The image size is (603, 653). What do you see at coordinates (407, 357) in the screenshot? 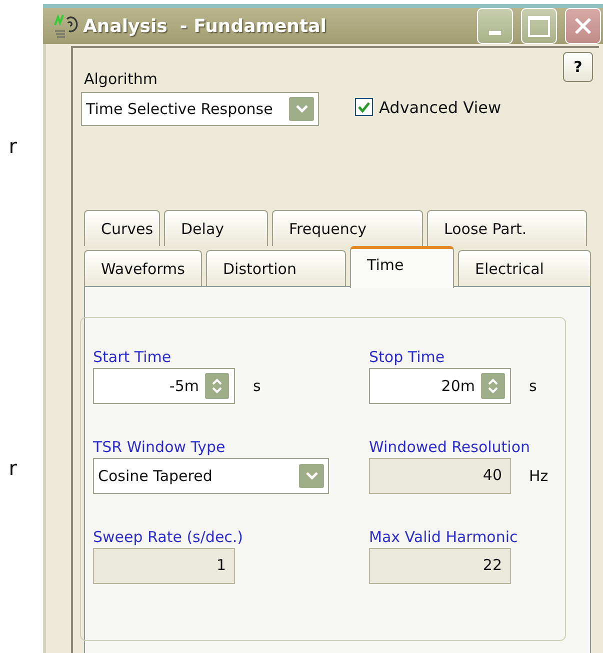
I see `field-label: Stop Time` at bounding box center [407, 357].